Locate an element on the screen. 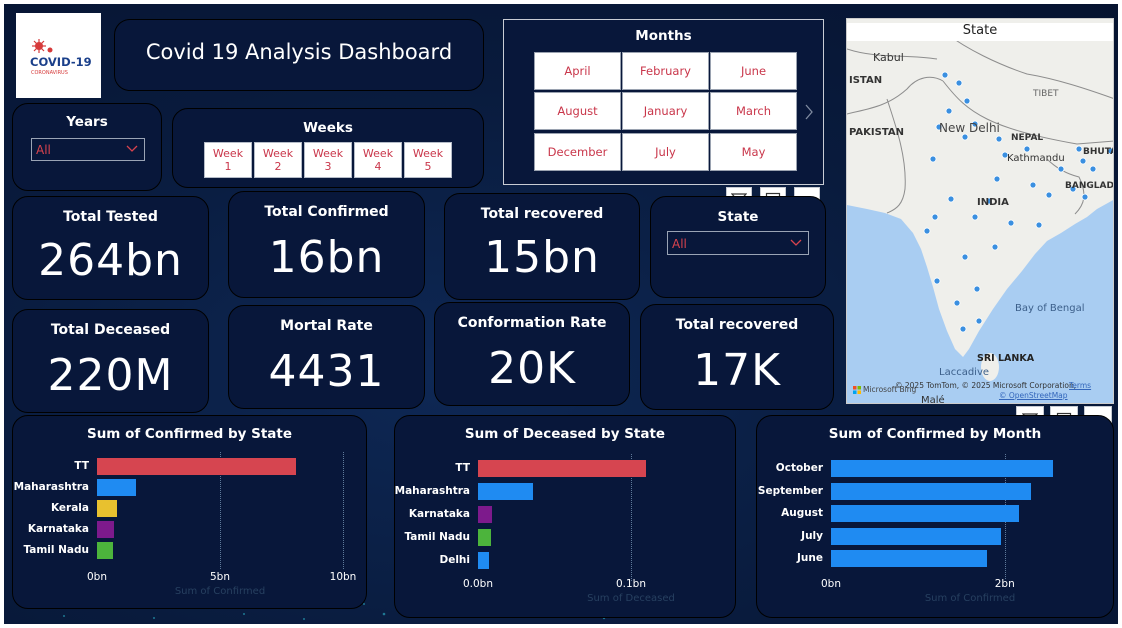 The width and height of the screenshot is (1122, 628). map-label-bangladesh: BANGLAD is located at coordinates (1089, 186).